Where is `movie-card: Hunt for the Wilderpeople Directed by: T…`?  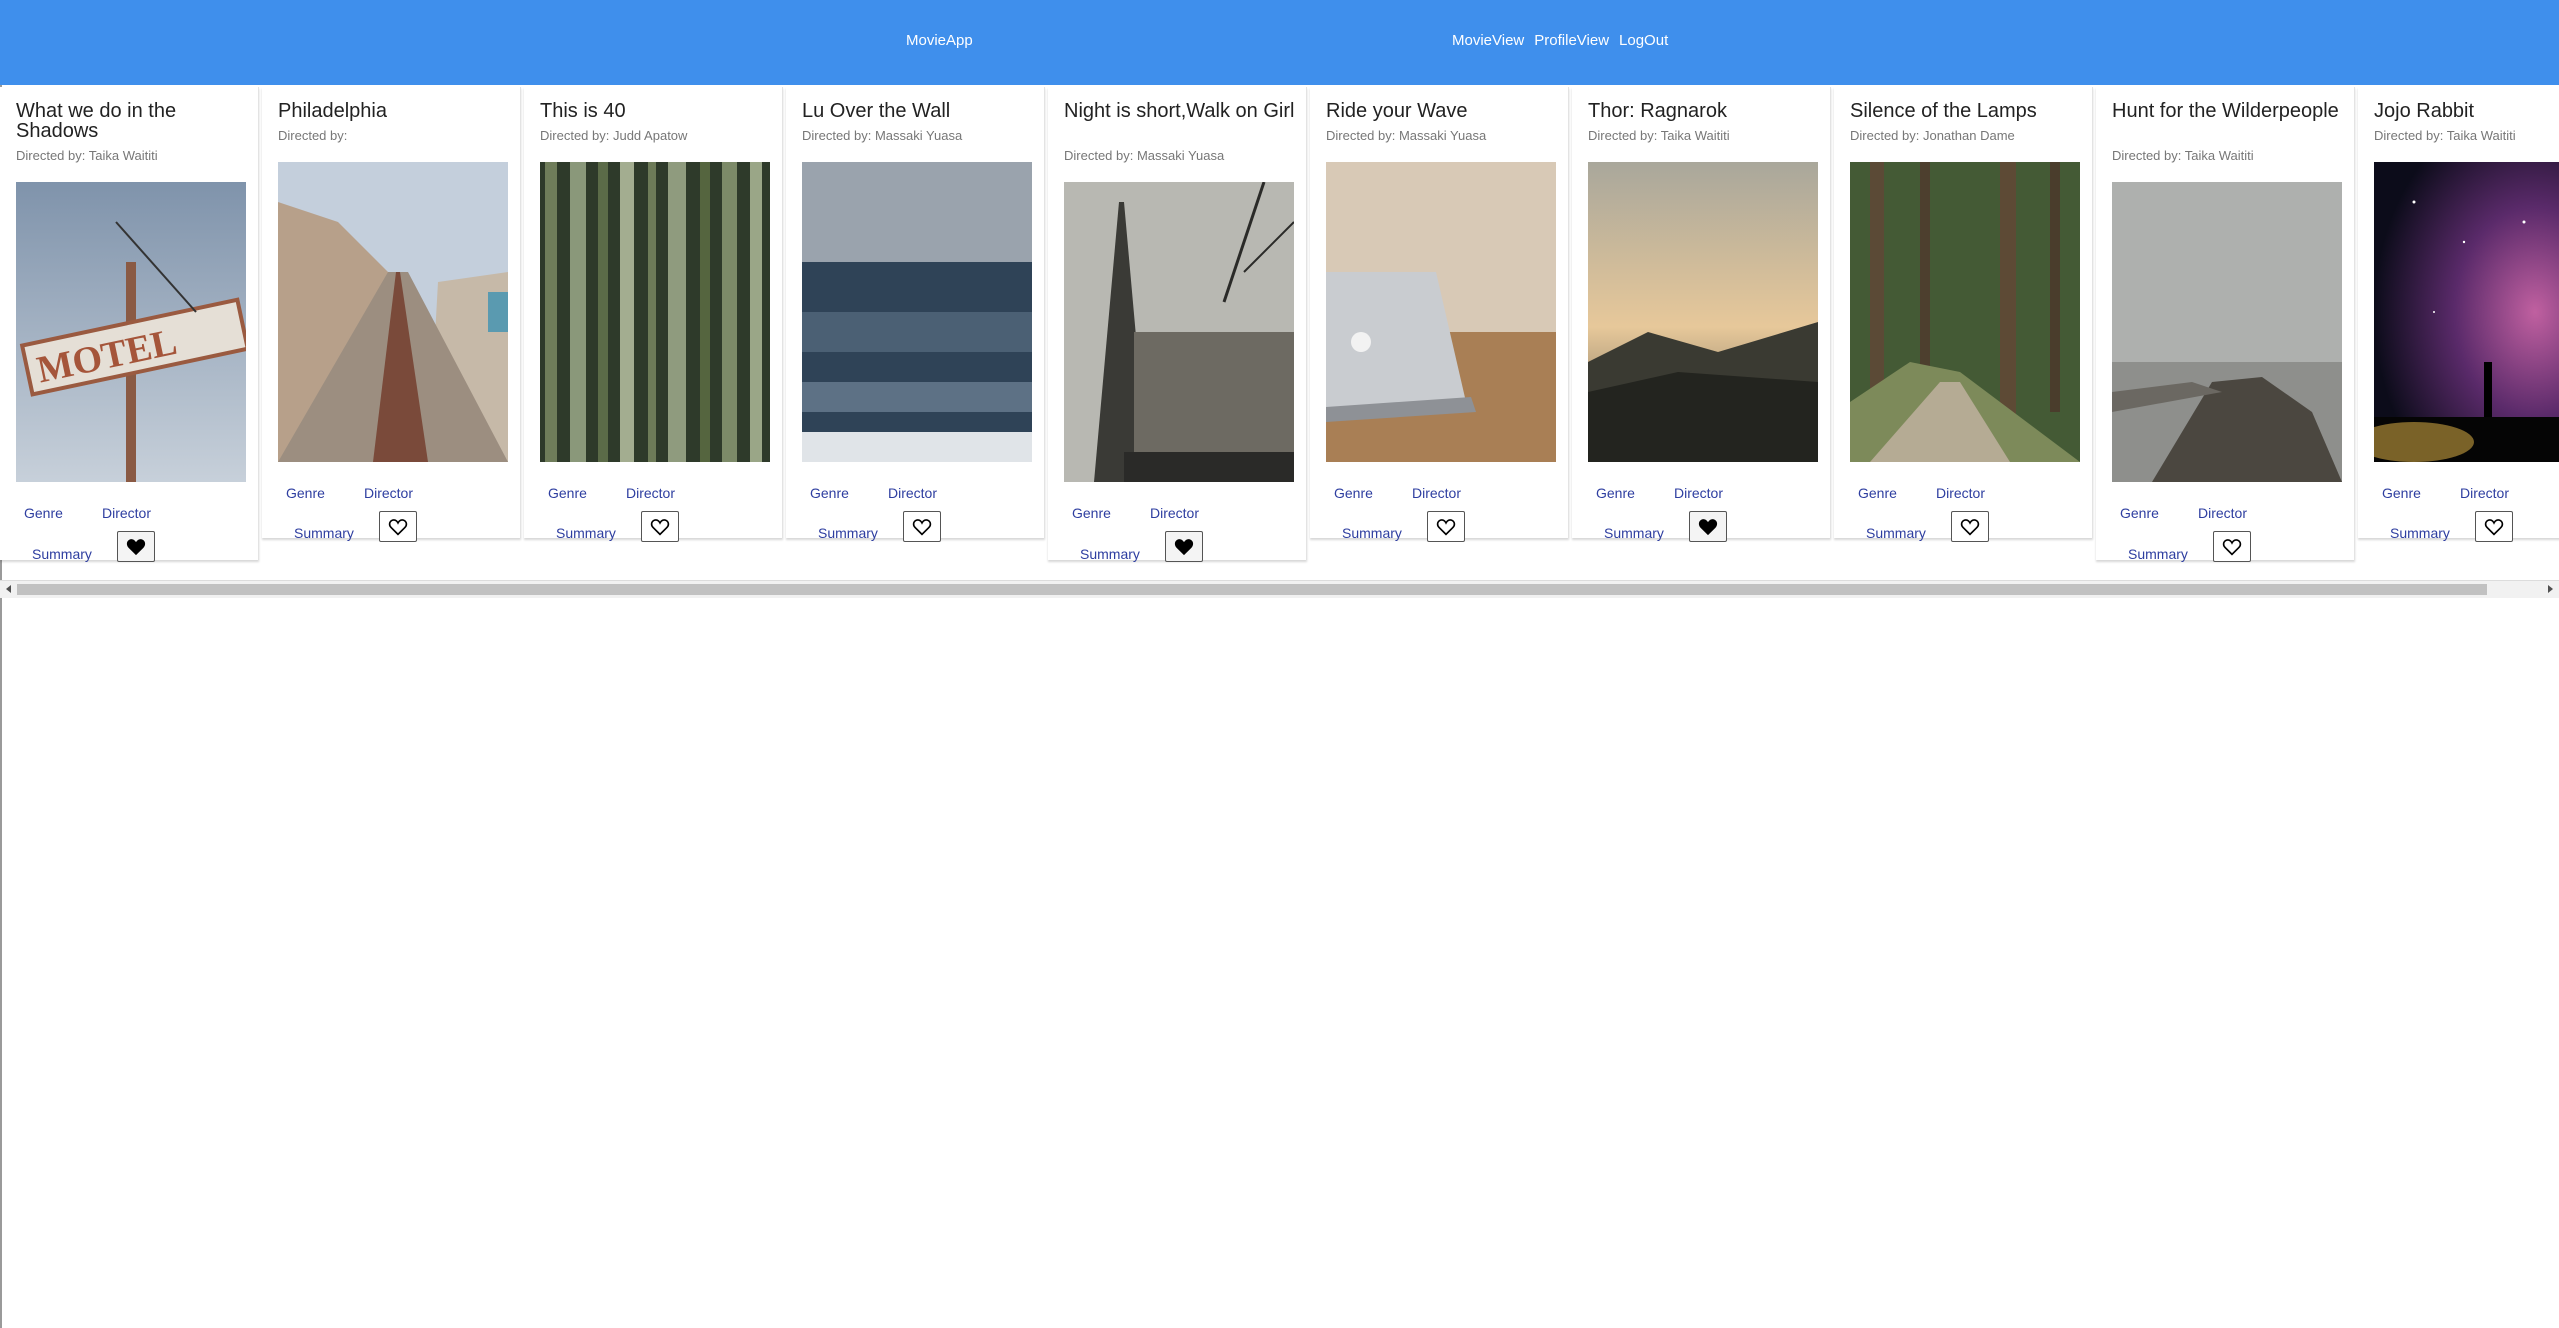
movie-card: Hunt for the Wilderpeople Directed by: T… is located at coordinates (2225, 324).